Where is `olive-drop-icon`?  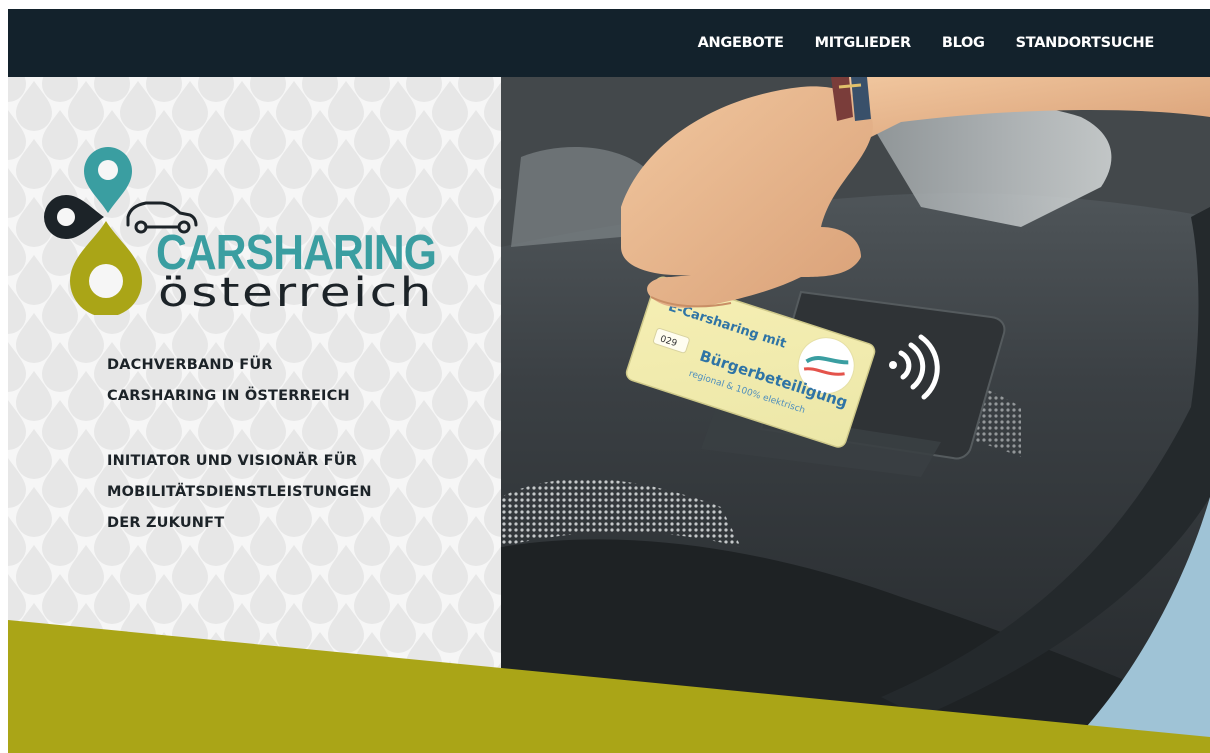 olive-drop-icon is located at coordinates (106, 268).